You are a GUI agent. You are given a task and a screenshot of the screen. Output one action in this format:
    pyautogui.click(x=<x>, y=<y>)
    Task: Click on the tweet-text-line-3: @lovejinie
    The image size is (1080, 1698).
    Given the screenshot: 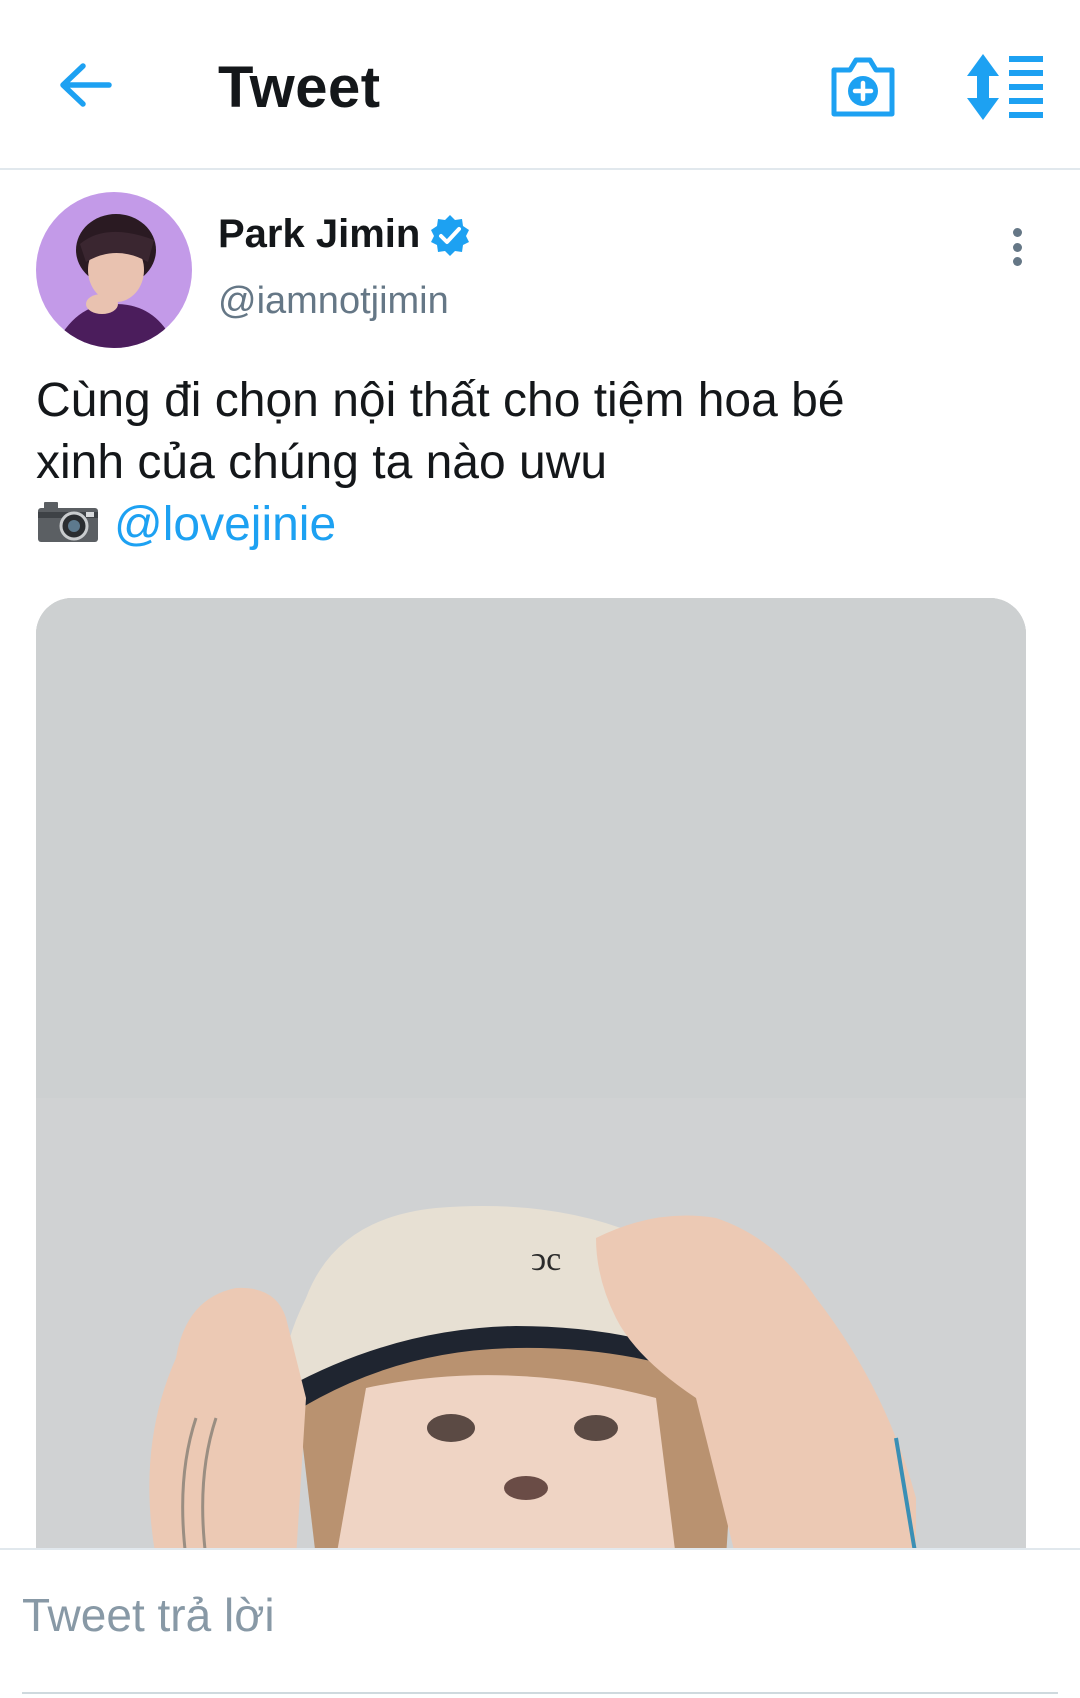 What is the action you would take?
    pyautogui.click(x=536, y=525)
    